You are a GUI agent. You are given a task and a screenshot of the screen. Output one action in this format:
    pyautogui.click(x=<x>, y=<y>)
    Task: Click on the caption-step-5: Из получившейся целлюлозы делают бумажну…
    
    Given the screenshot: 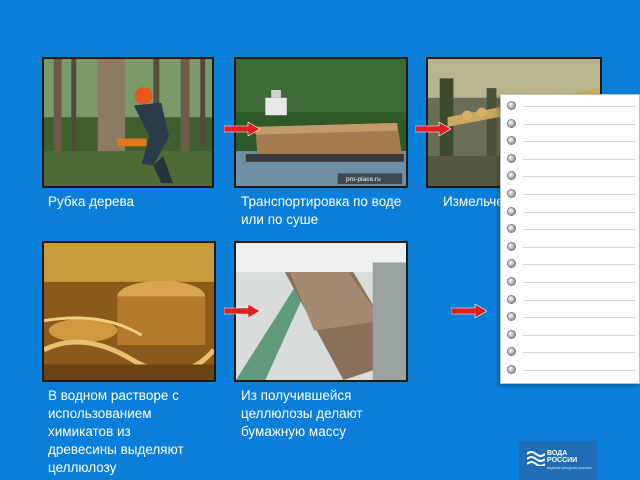 What is the action you would take?
    pyautogui.click(x=302, y=413)
    